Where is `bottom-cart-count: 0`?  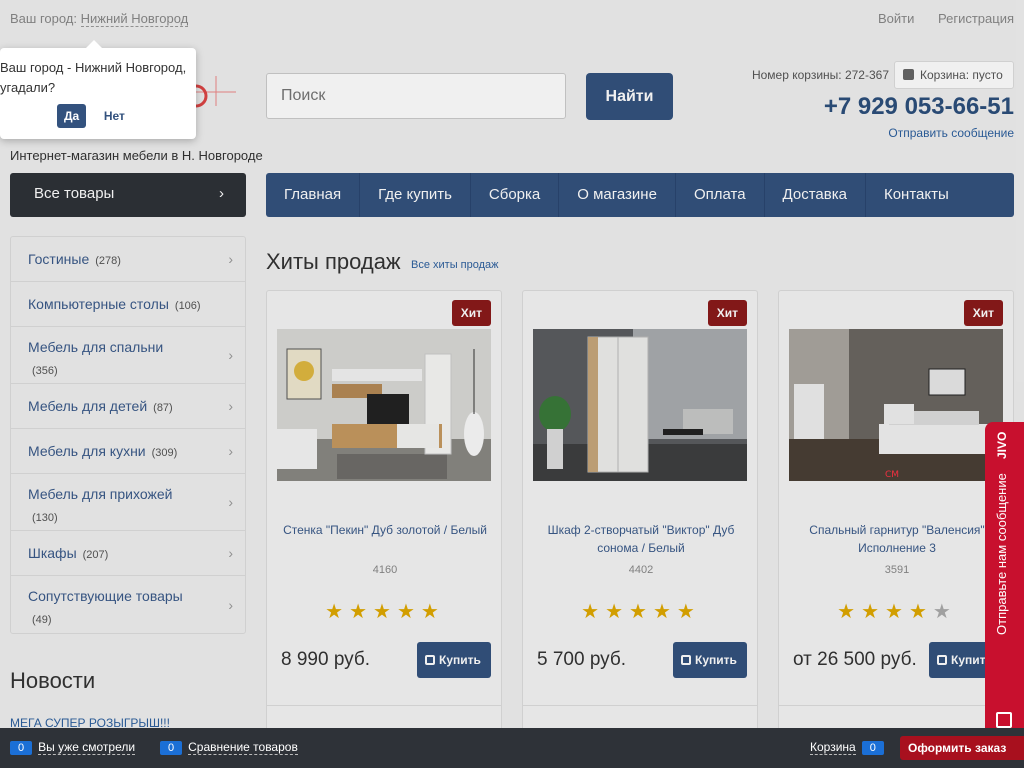
bottom-cart-count: 0 is located at coordinates (872, 748).